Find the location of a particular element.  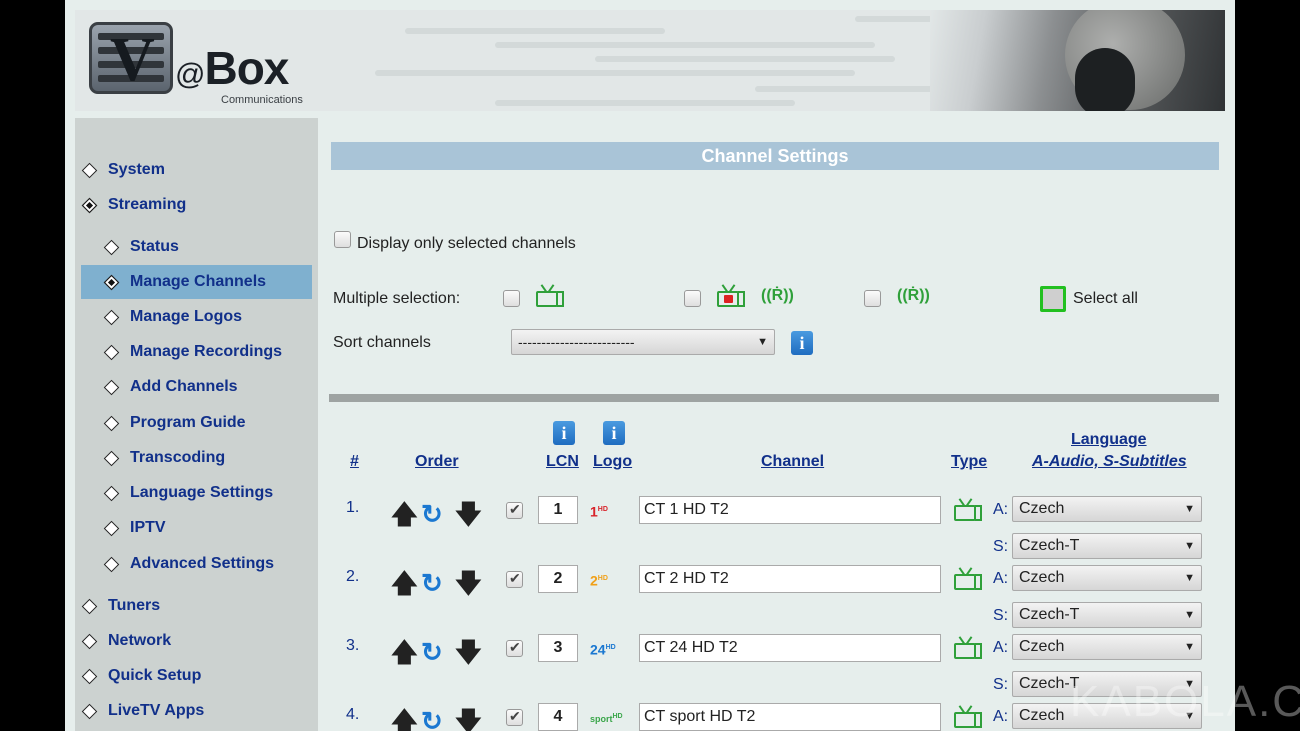

logo-info-button: i is located at coordinates (614, 433).